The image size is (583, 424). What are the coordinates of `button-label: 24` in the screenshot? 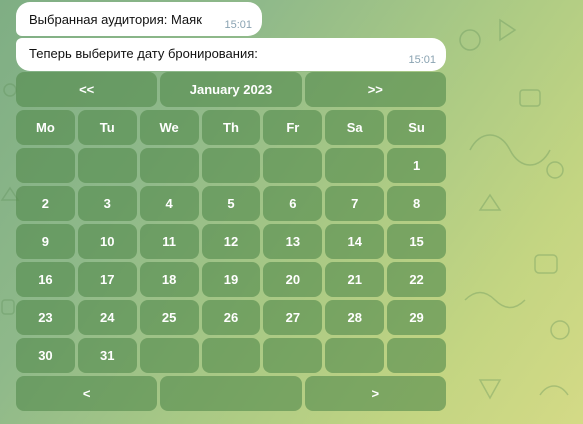 It's located at (107, 317).